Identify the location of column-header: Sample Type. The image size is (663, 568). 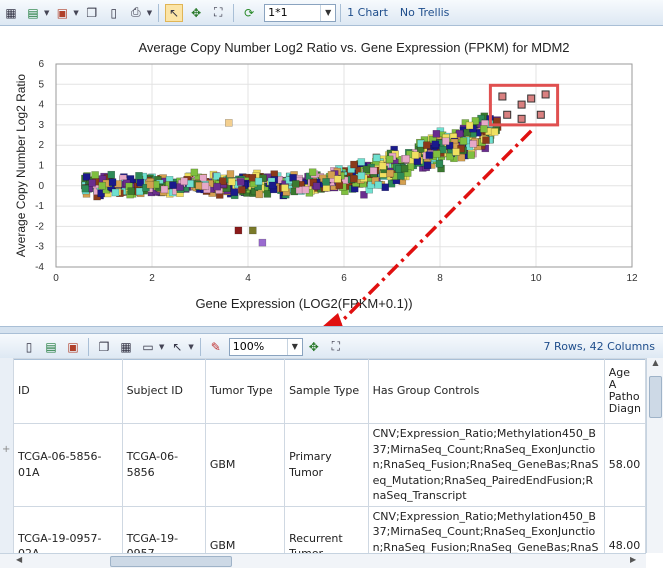
(326, 391).